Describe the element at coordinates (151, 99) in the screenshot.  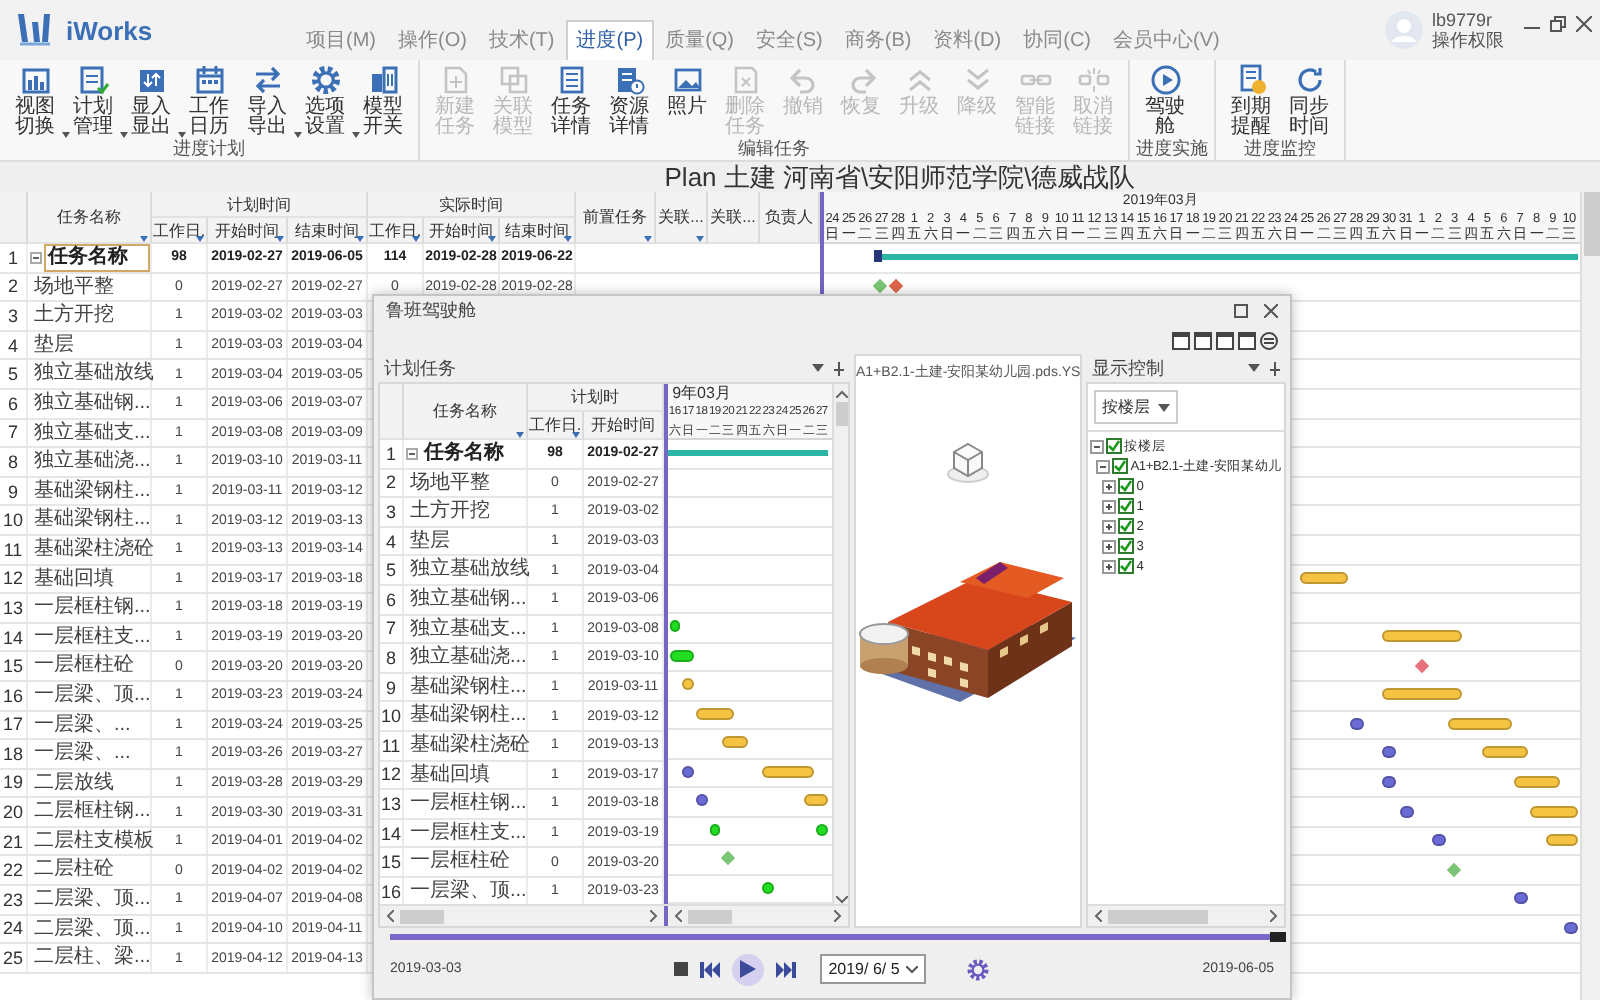
I see `ribbon-button: 显入显出` at that location.